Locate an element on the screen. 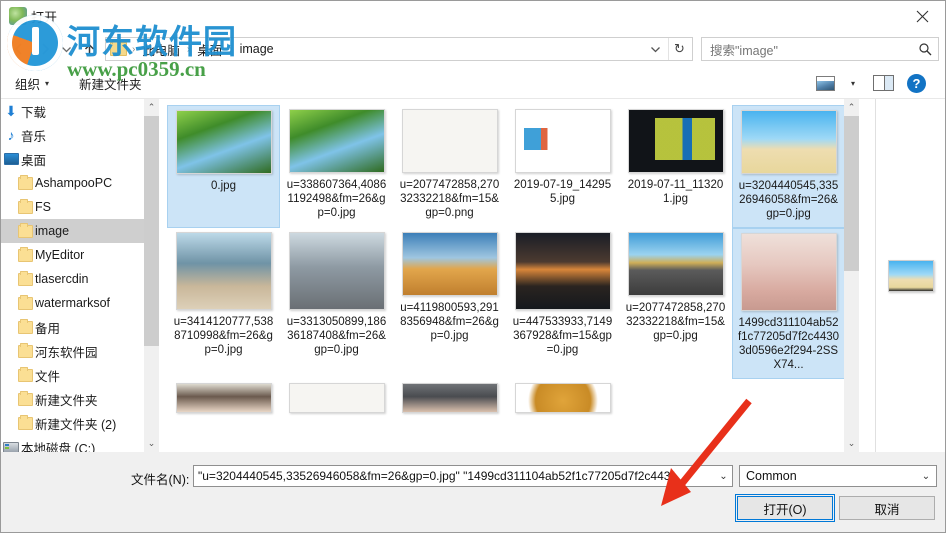 The image size is (946, 533). chevron-down-icon: ▾ is located at coordinates (853, 83).